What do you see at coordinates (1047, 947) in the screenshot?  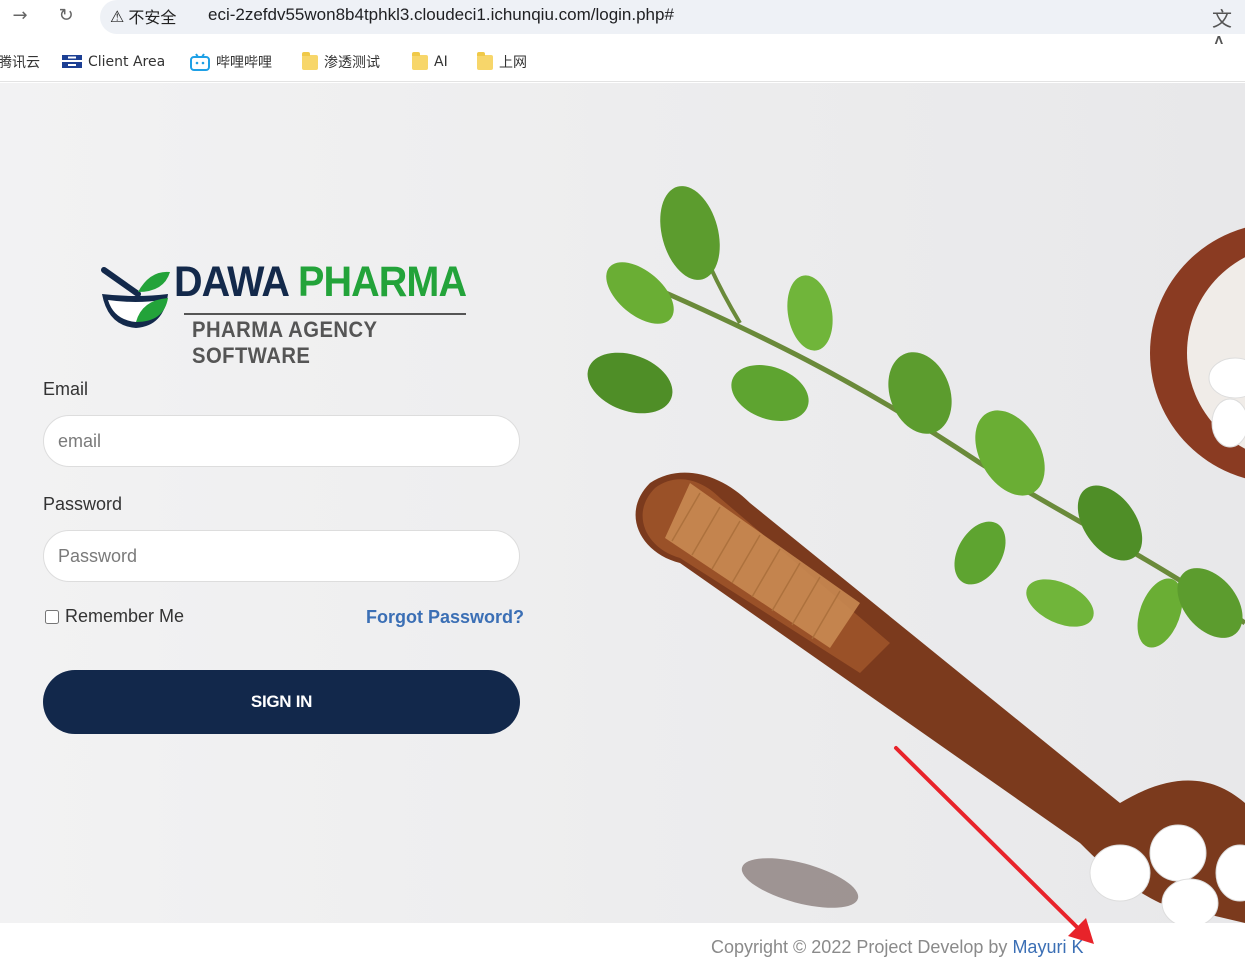 I see `author-link: Mayuri K` at bounding box center [1047, 947].